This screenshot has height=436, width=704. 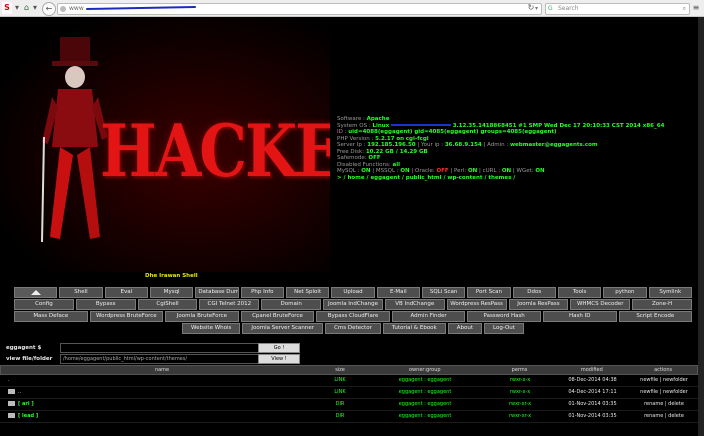 What do you see at coordinates (63, 9) in the screenshot?
I see `globe-icon` at bounding box center [63, 9].